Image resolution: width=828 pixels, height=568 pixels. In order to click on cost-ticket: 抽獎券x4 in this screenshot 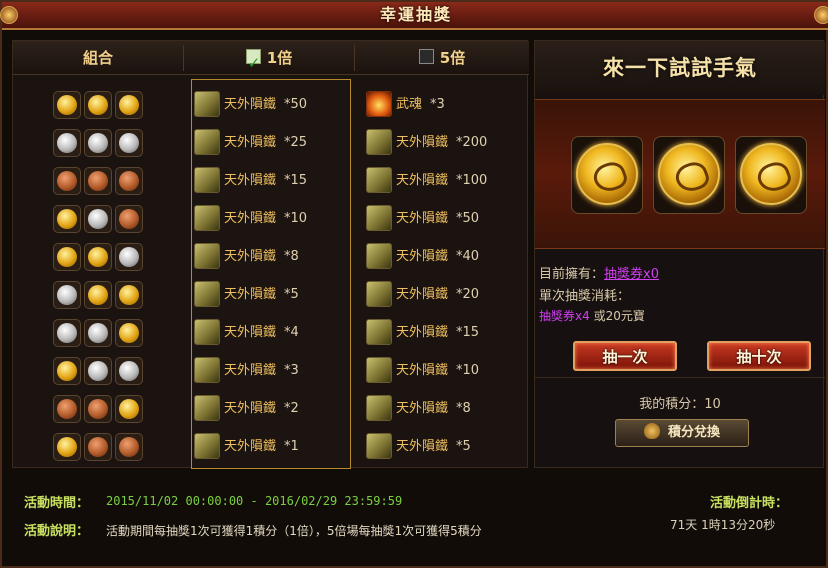, I will do `click(564, 316)`.